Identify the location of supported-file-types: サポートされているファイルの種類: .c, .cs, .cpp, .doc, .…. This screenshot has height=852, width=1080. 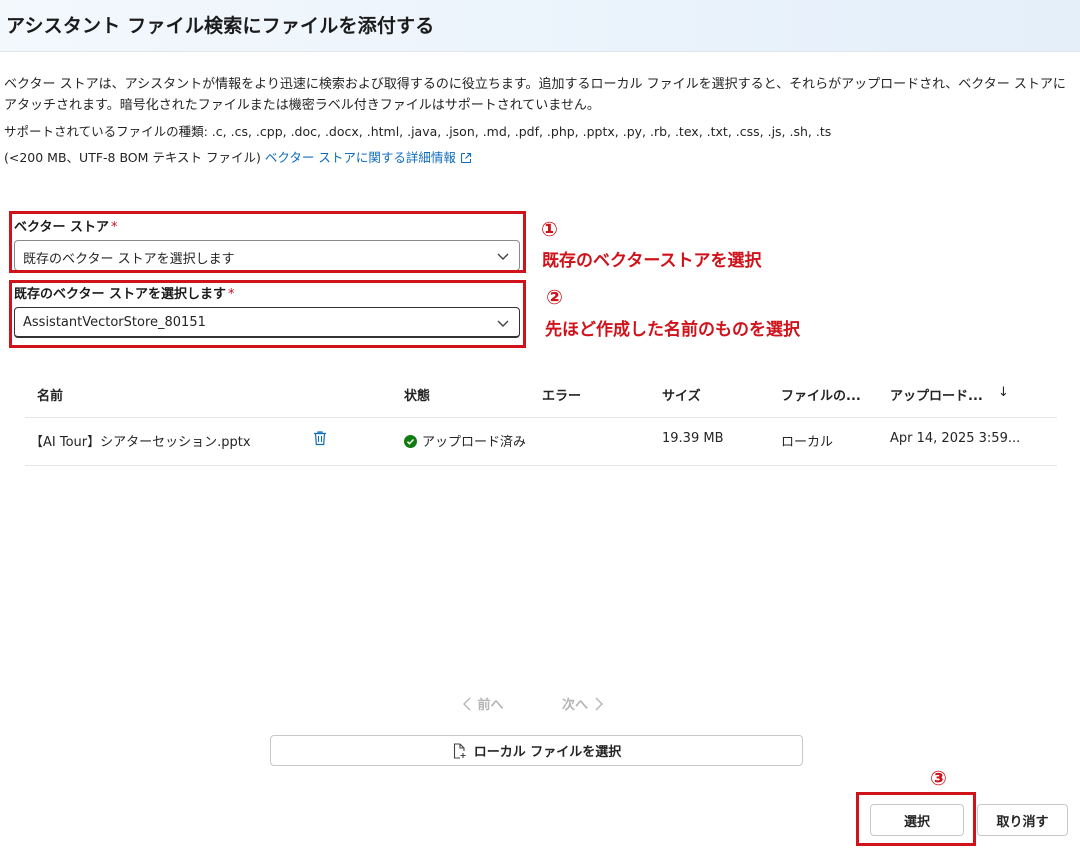
(418, 131).